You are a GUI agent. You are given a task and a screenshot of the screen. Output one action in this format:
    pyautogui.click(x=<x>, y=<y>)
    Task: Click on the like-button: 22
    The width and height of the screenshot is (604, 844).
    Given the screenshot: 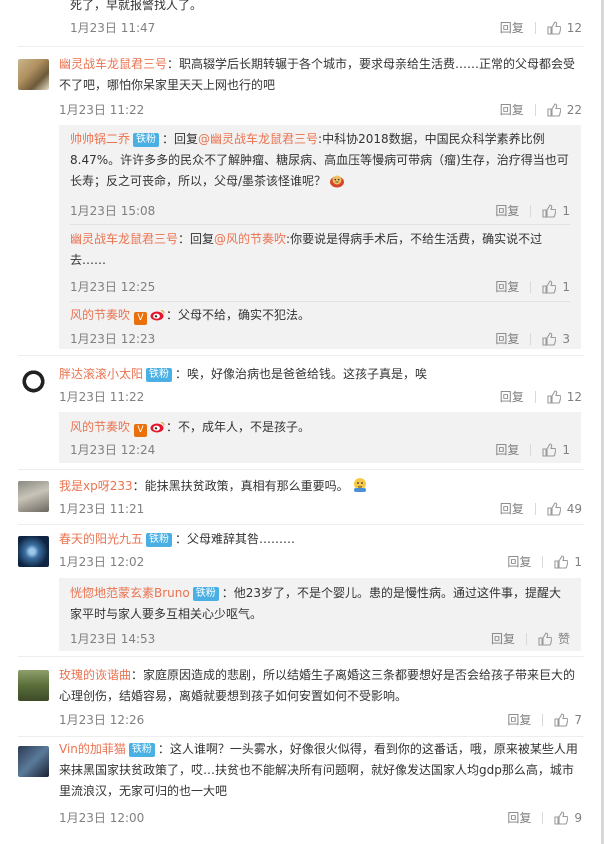 What is the action you would take?
    pyautogui.click(x=564, y=110)
    